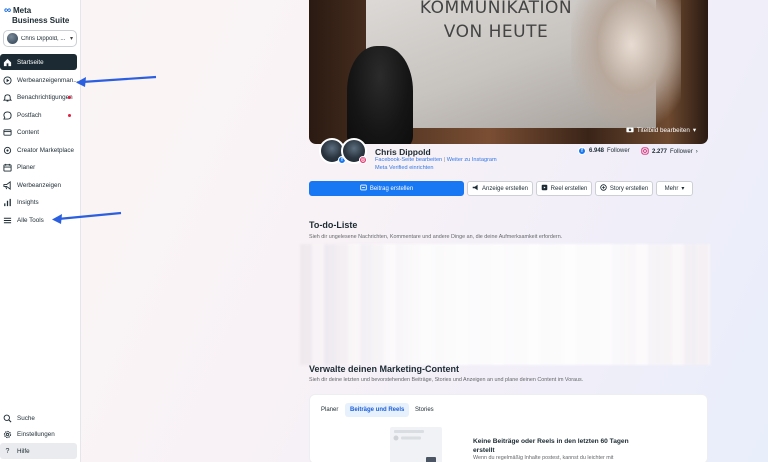  Describe the element at coordinates (505, 304) in the screenshot. I see `blurred-todo-content` at that location.